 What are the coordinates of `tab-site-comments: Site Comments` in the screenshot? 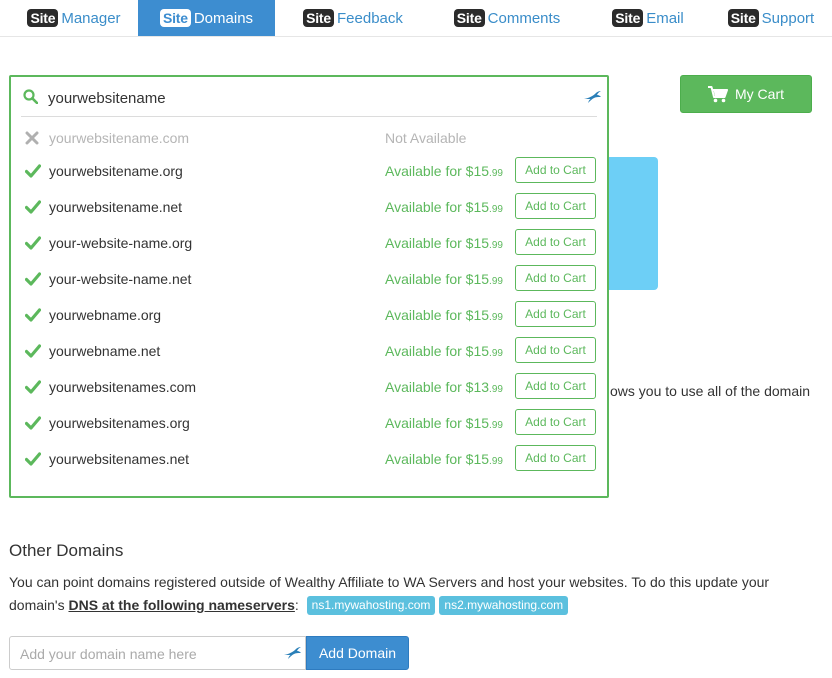 It's located at (507, 18).